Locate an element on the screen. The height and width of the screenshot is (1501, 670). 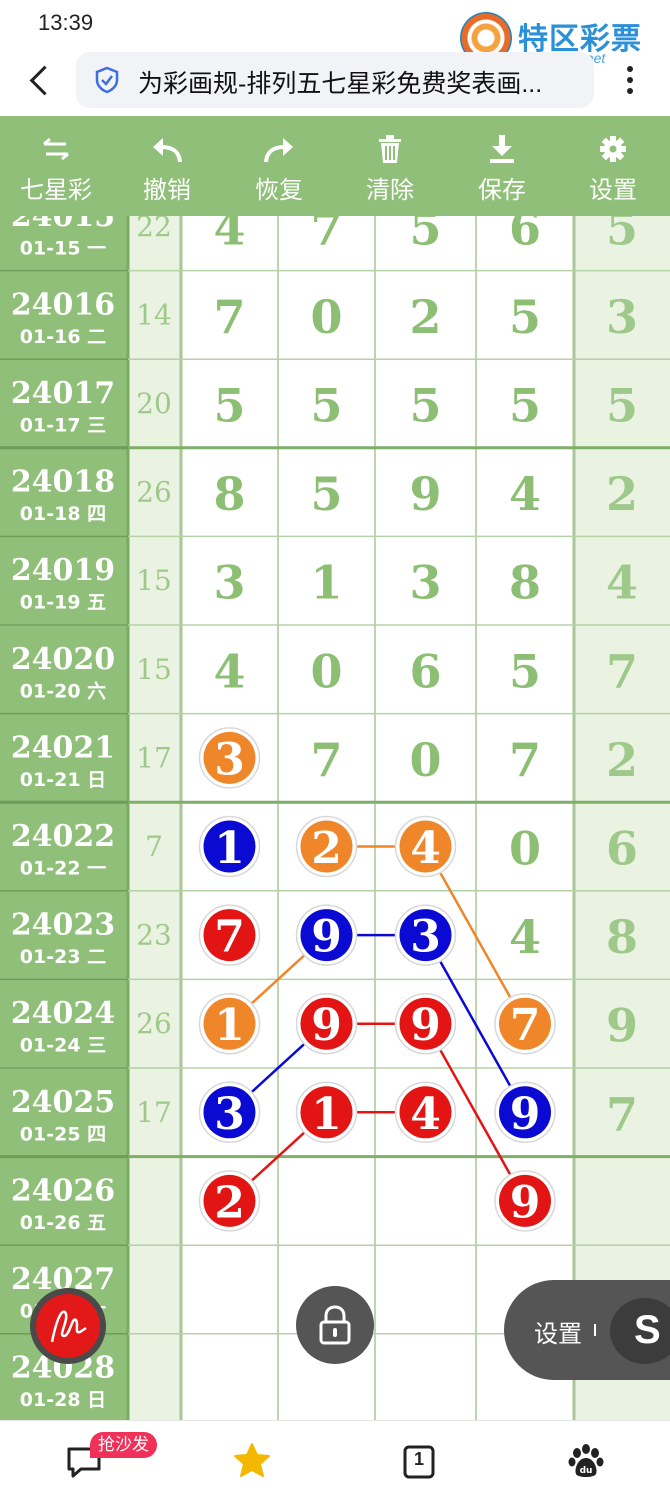
floating-settings-label: 设置 is located at coordinates (558, 1334).